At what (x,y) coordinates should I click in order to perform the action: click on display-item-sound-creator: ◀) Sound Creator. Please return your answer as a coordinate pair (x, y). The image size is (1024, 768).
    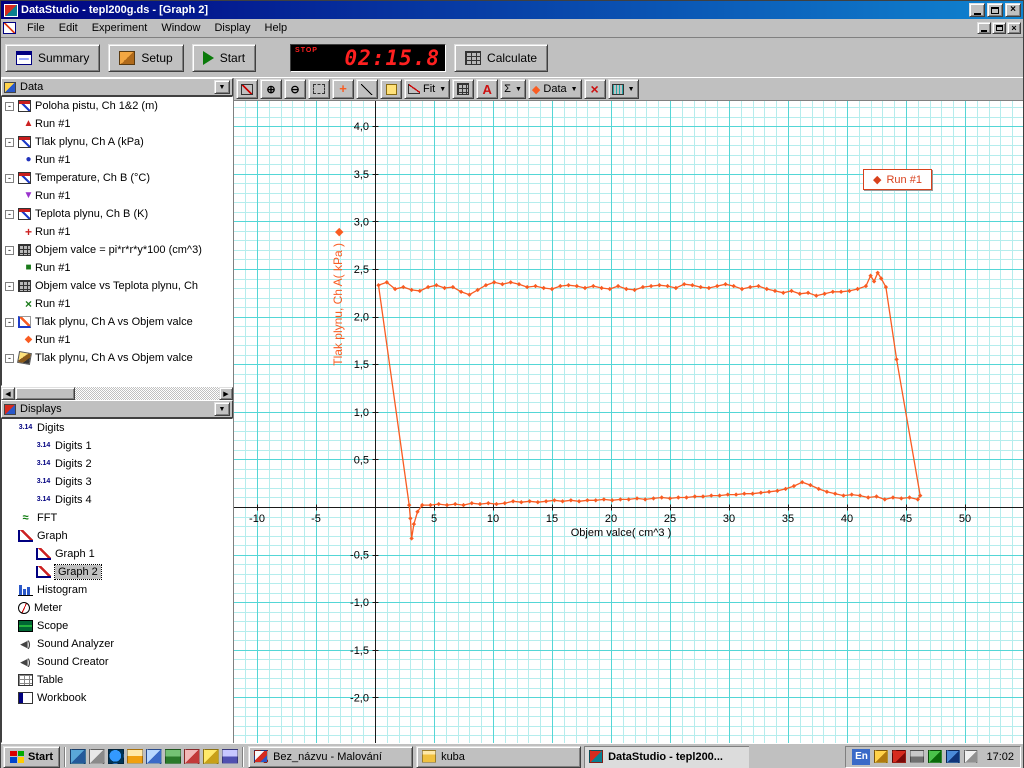
    Looking at the image, I should click on (117, 662).